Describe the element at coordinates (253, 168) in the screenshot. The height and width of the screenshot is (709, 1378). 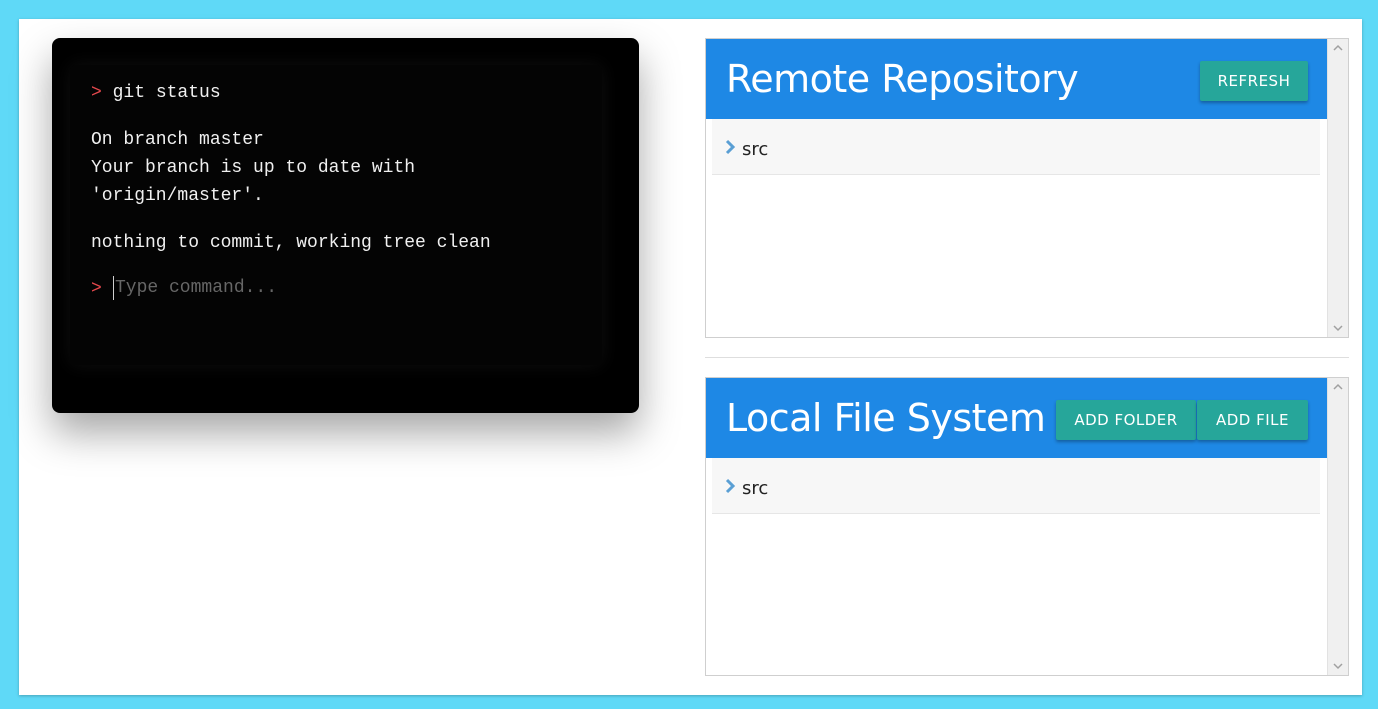
I see `terminal-output-line: Your branch is up to date with` at that location.